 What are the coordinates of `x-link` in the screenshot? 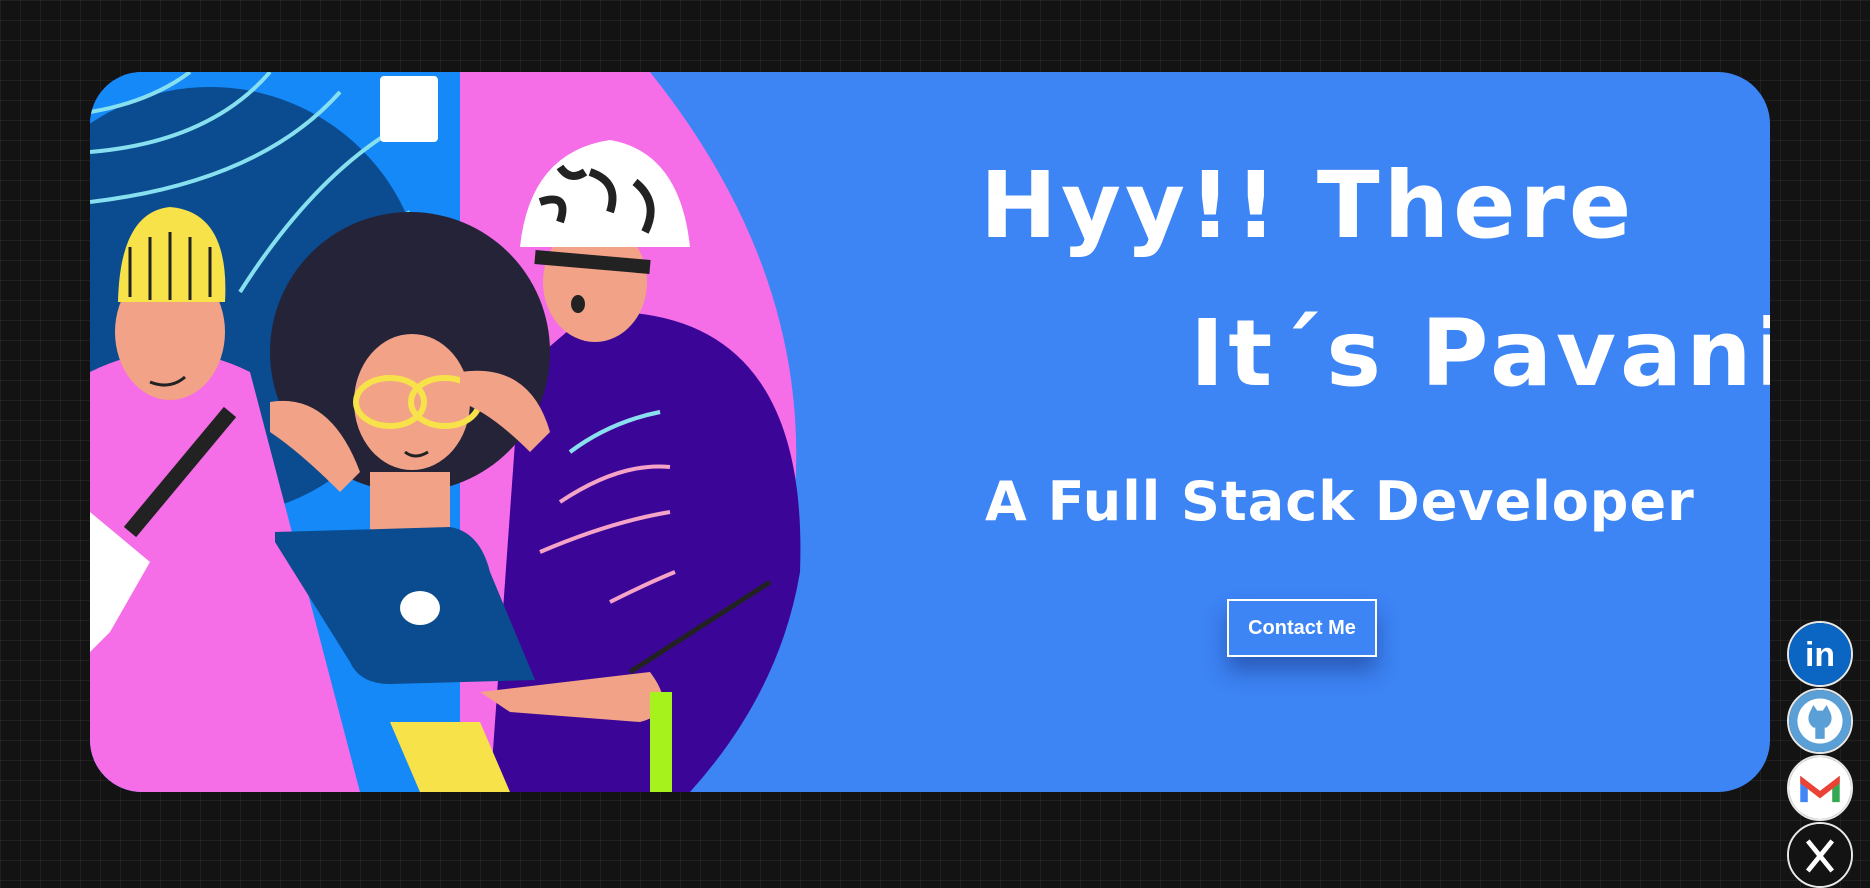 It's located at (1820, 855).